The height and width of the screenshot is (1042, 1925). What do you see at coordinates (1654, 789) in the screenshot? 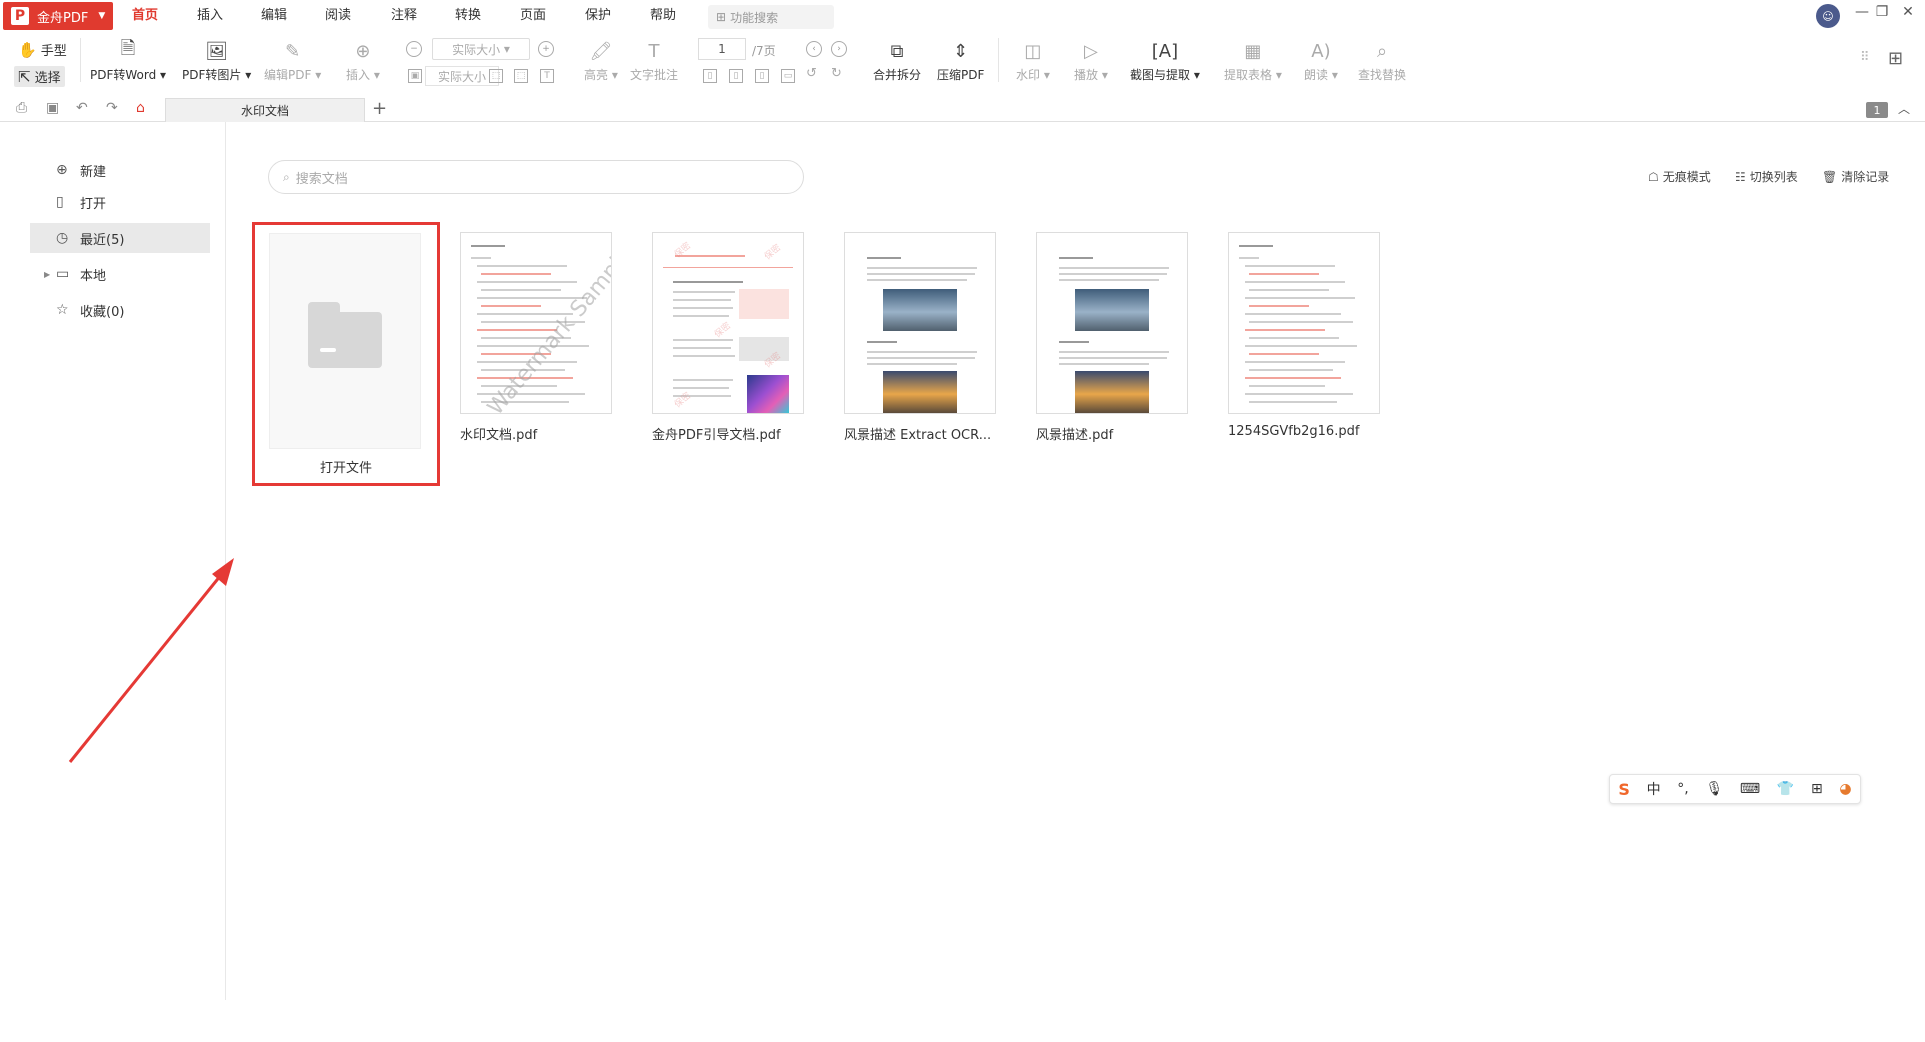
I see `ime-language: 中` at bounding box center [1654, 789].